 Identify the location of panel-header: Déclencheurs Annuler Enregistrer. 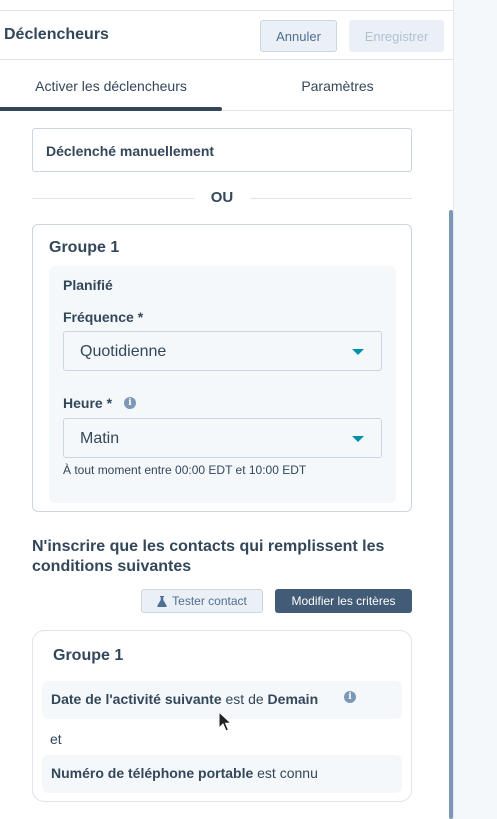
(226, 36).